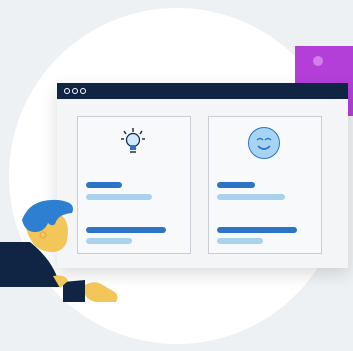 This screenshot has height=351, width=353. What do you see at coordinates (264, 143) in the screenshot?
I see `smiley-face-icon` at bounding box center [264, 143].